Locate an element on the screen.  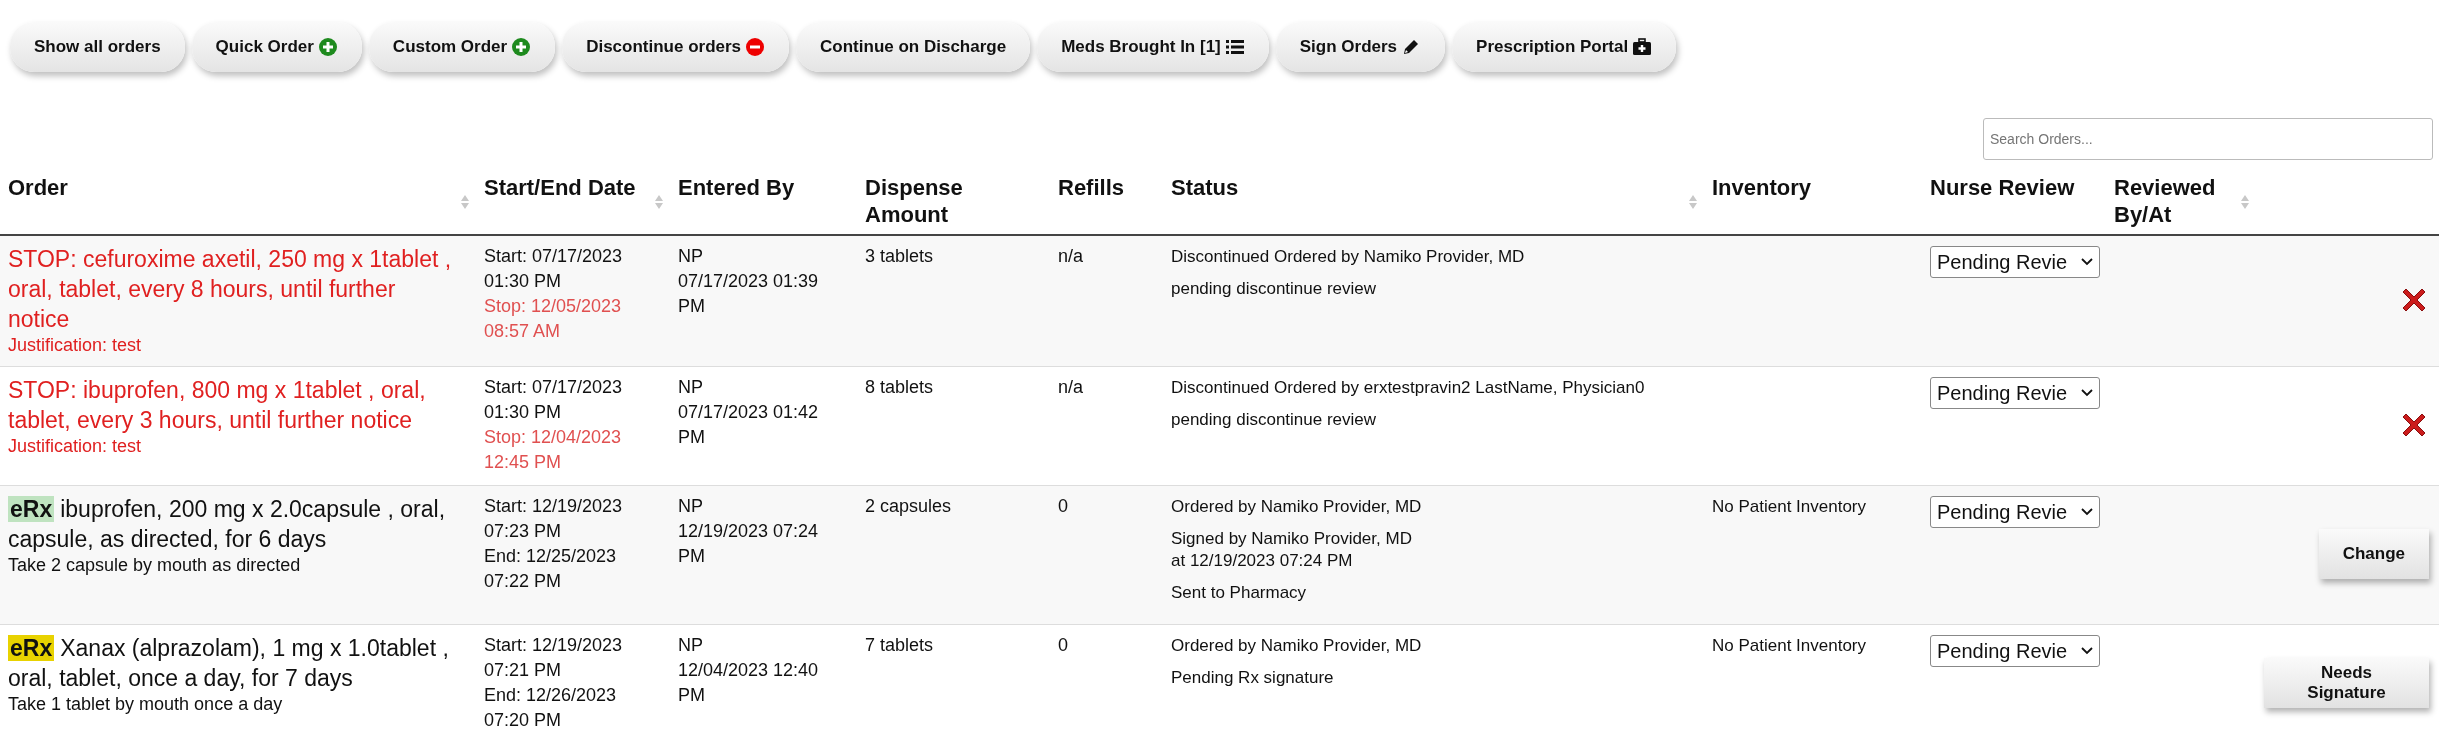
action-button: Change is located at coordinates (2373, 554).